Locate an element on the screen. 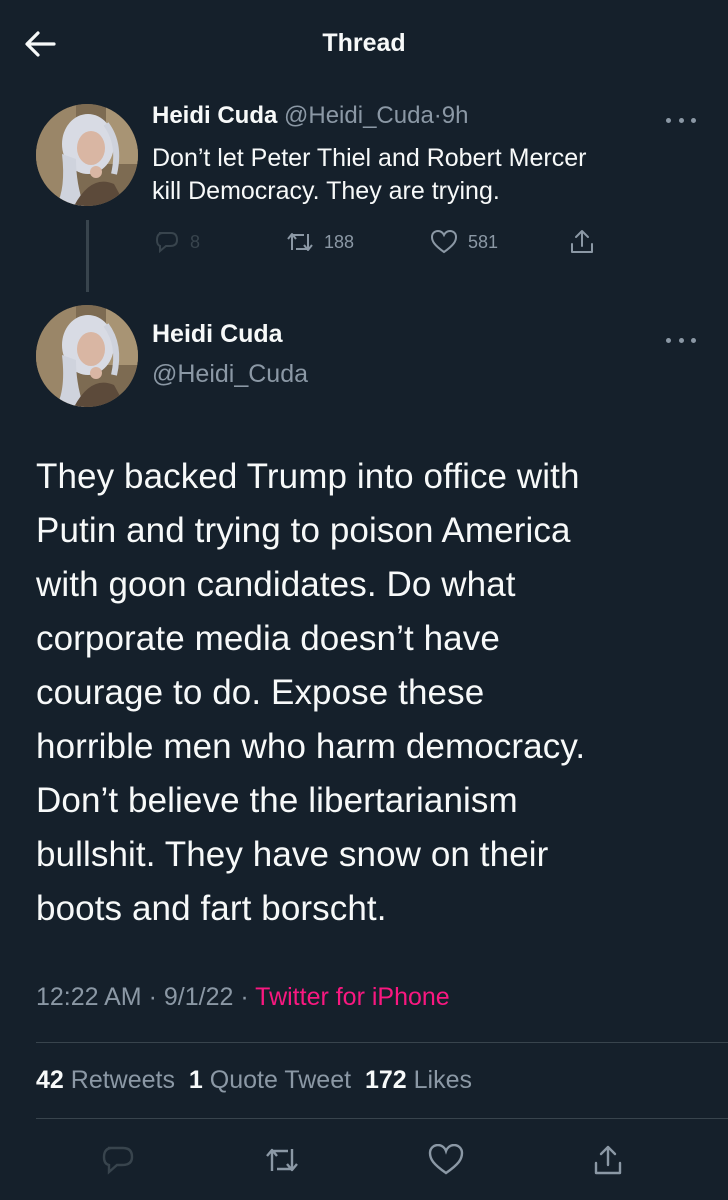 The height and width of the screenshot is (1200, 728). engagement-stats: 42 Retweets 1 Quote Tweet 172 Likes is located at coordinates (254, 1080).